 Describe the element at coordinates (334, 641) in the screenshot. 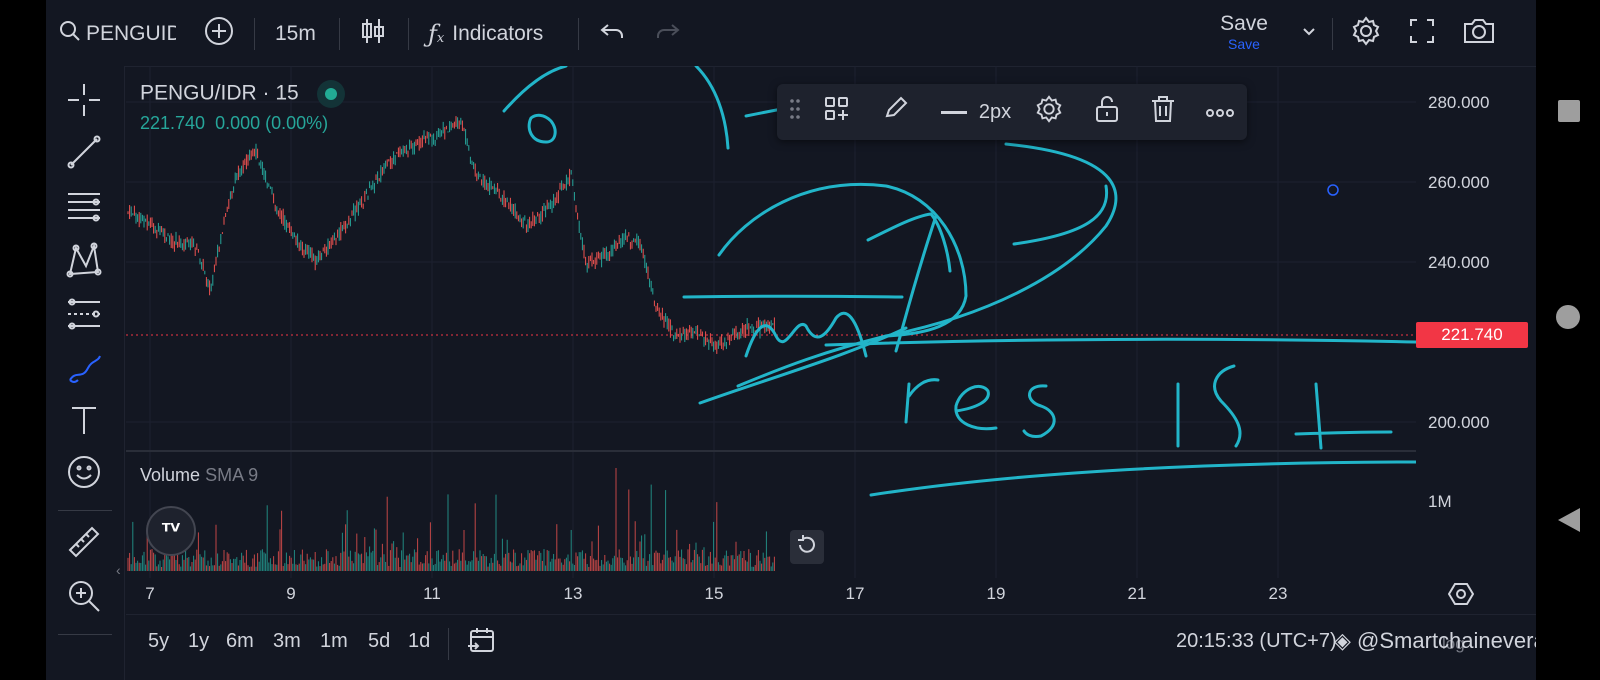

I see `range-button-1m: 1m` at that location.